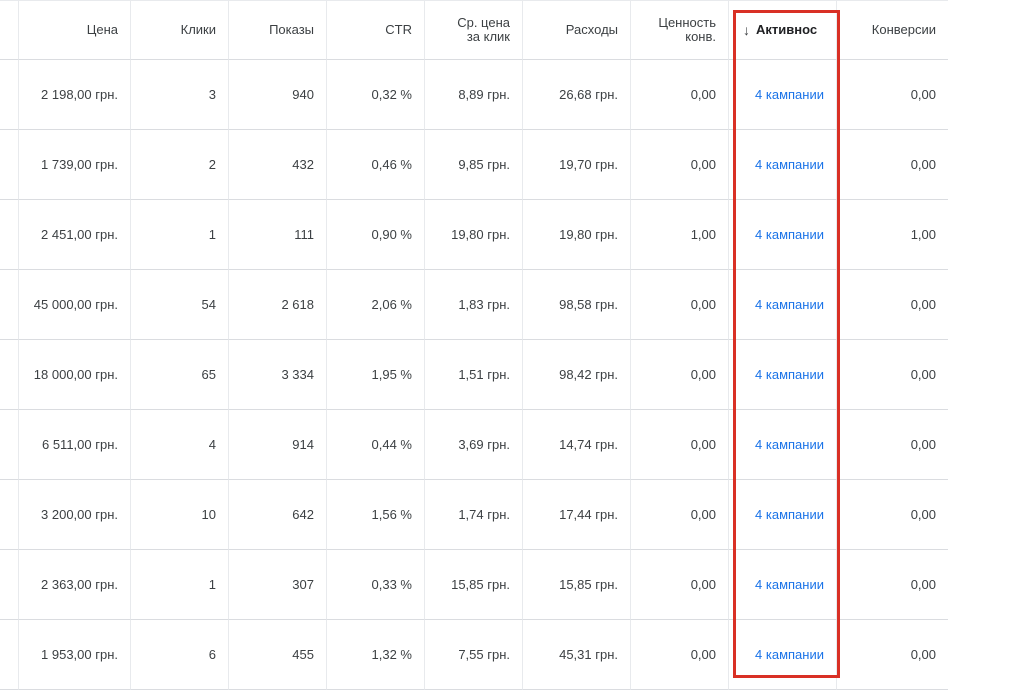 Image resolution: width=1024 pixels, height=697 pixels. I want to click on cell-impressions: 3 334, so click(277, 375).